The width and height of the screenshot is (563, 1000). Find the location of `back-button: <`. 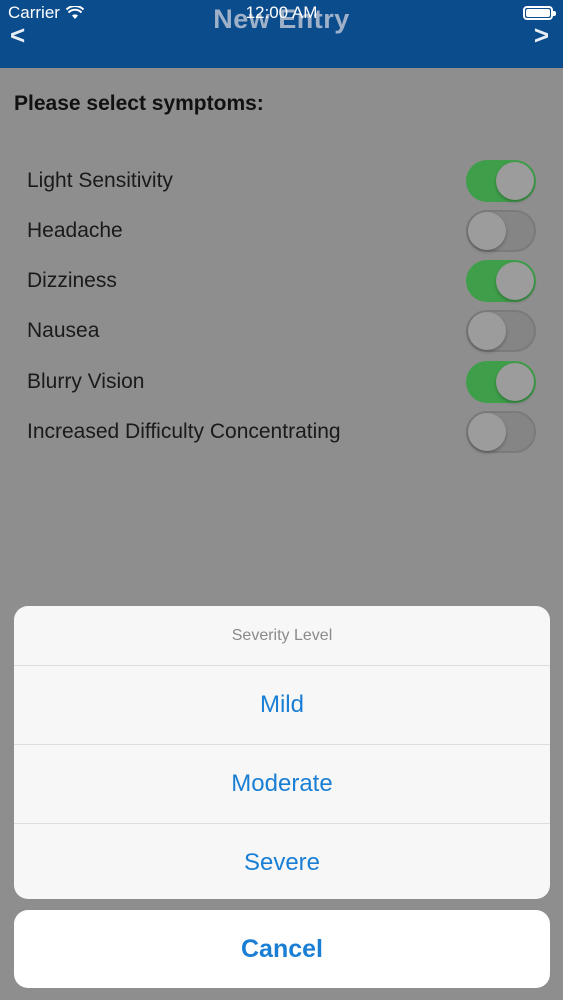

back-button: < is located at coordinates (17, 35).